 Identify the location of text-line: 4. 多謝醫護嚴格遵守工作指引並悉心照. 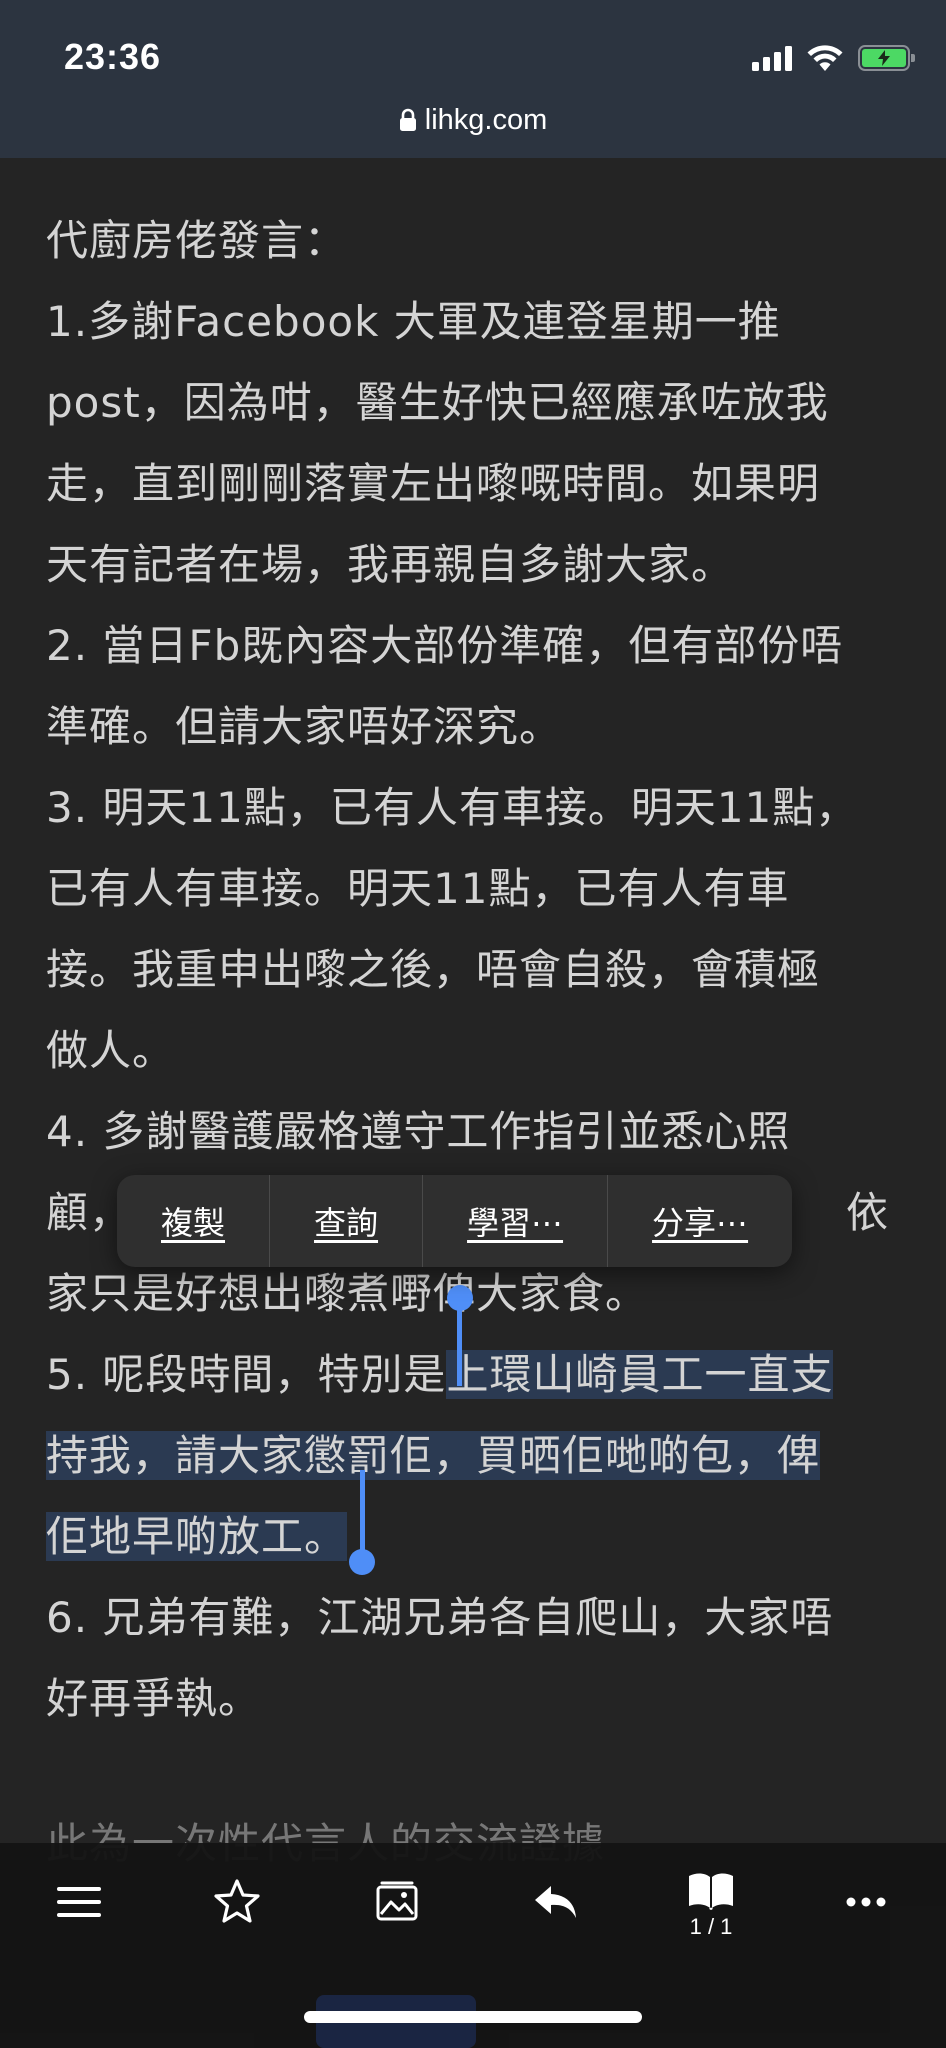
(476, 1131).